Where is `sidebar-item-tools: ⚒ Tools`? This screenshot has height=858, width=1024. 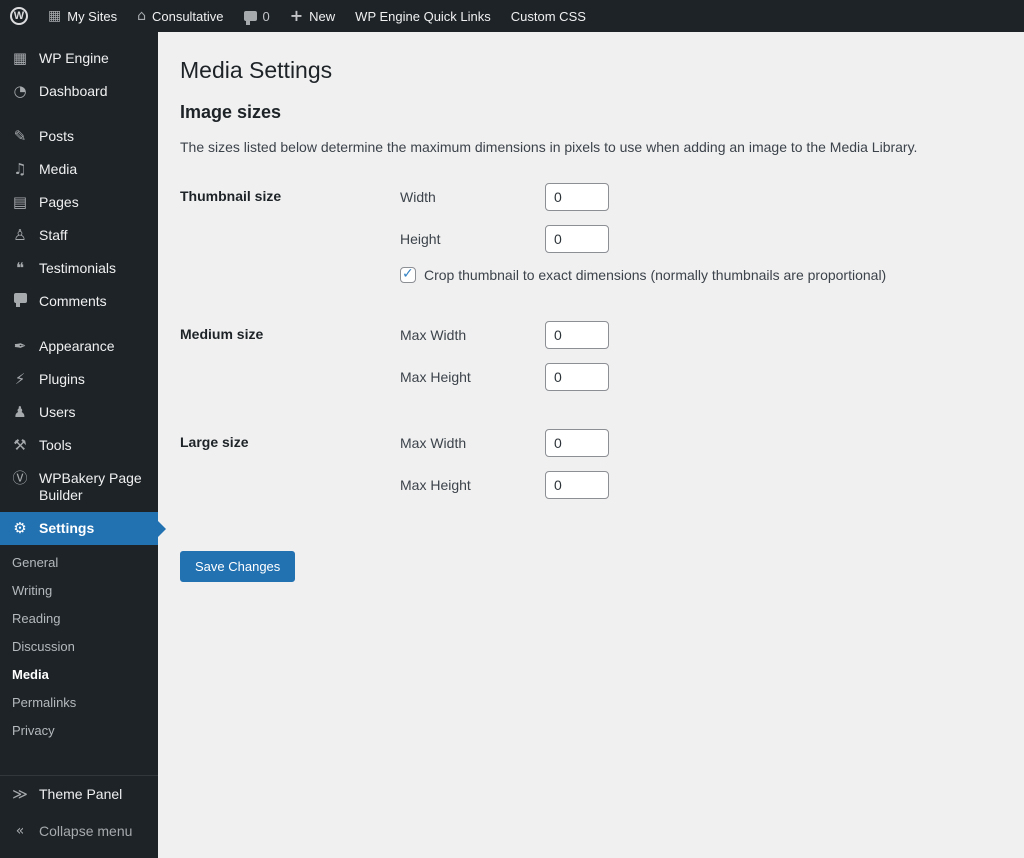
sidebar-item-tools: ⚒ Tools is located at coordinates (79, 445).